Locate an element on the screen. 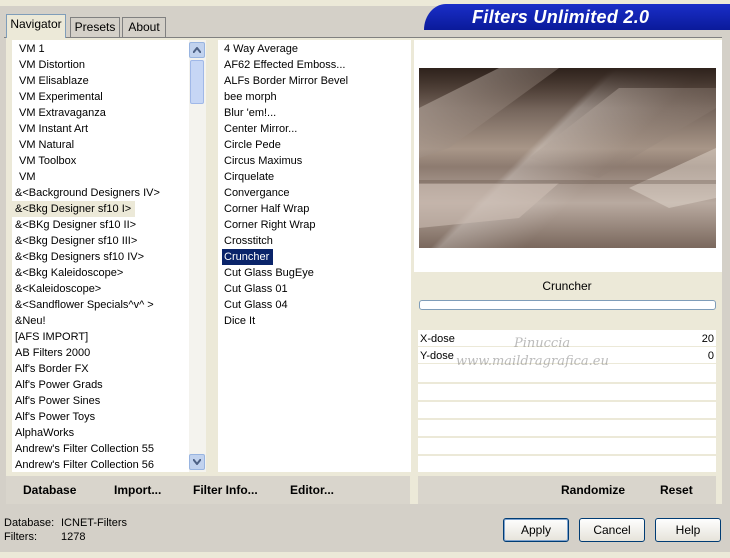 This screenshot has height=558, width=730. category-item: &<Bkg Kaleidoscope> is located at coordinates (67, 273).